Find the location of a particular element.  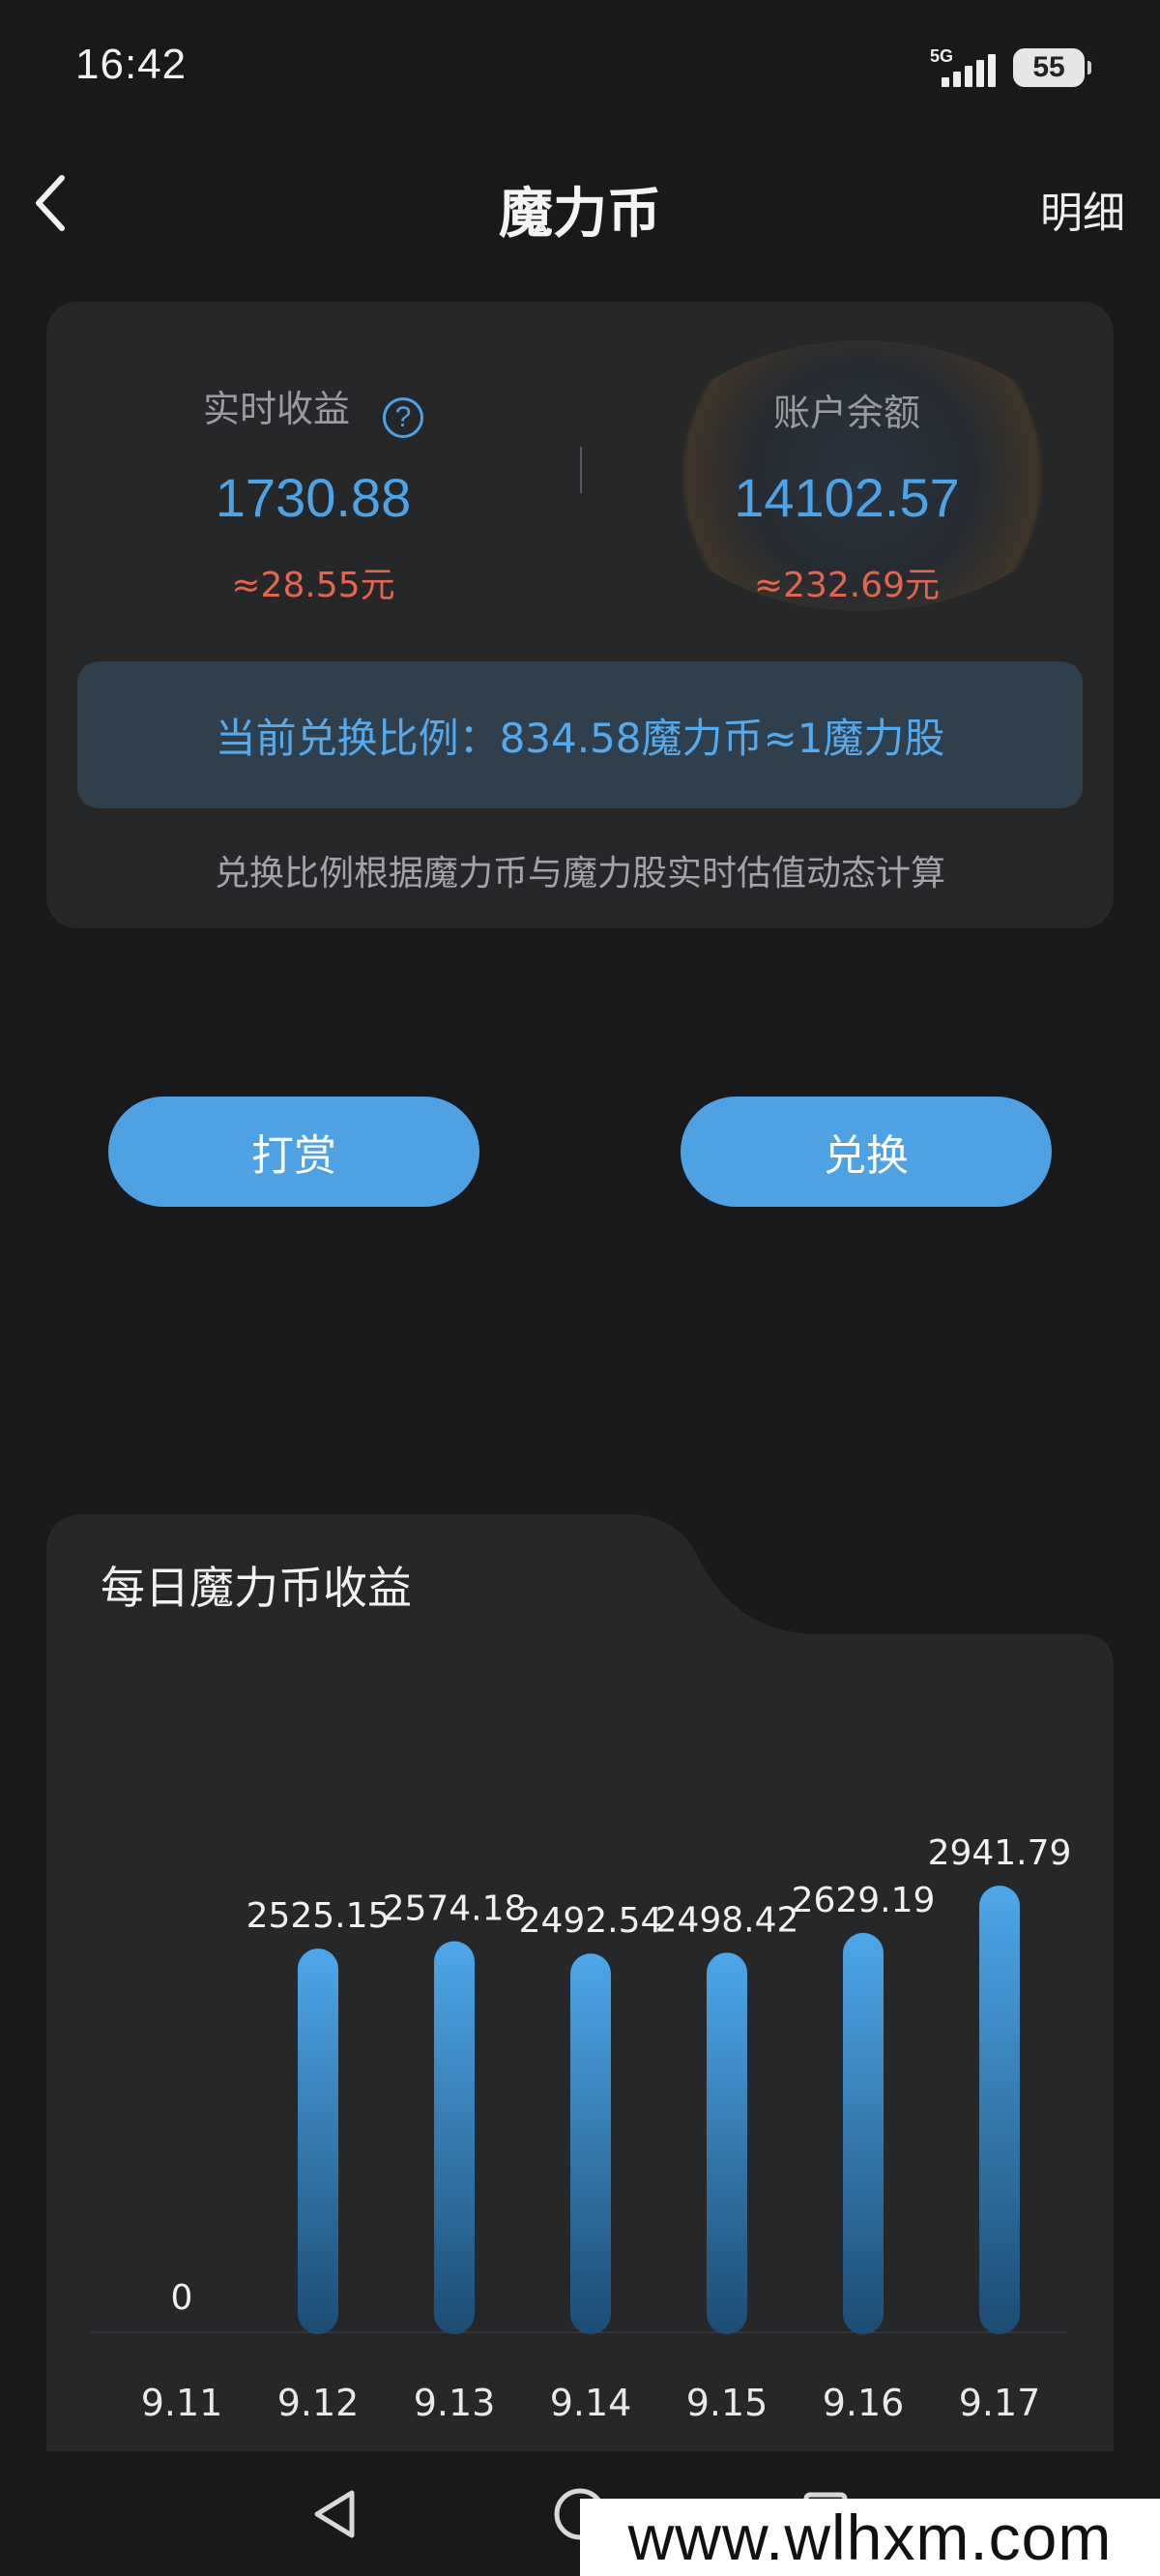

detail-link: 明细 is located at coordinates (1083, 209).